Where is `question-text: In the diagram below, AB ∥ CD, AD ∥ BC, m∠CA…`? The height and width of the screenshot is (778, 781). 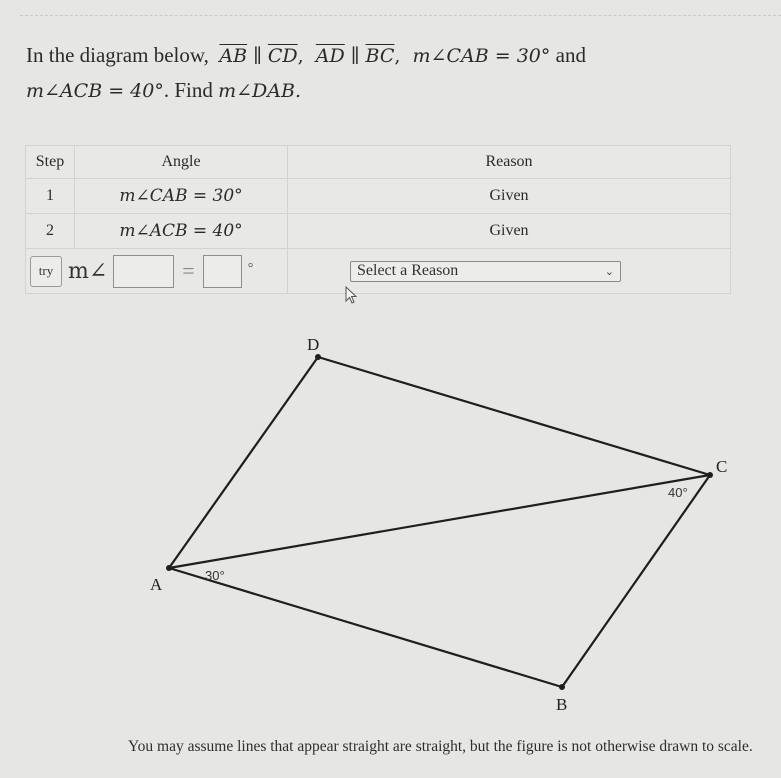
question-text: In the diagram below, AB ∥ CD, AD ∥ BC, m∠CA… is located at coordinates (306, 72).